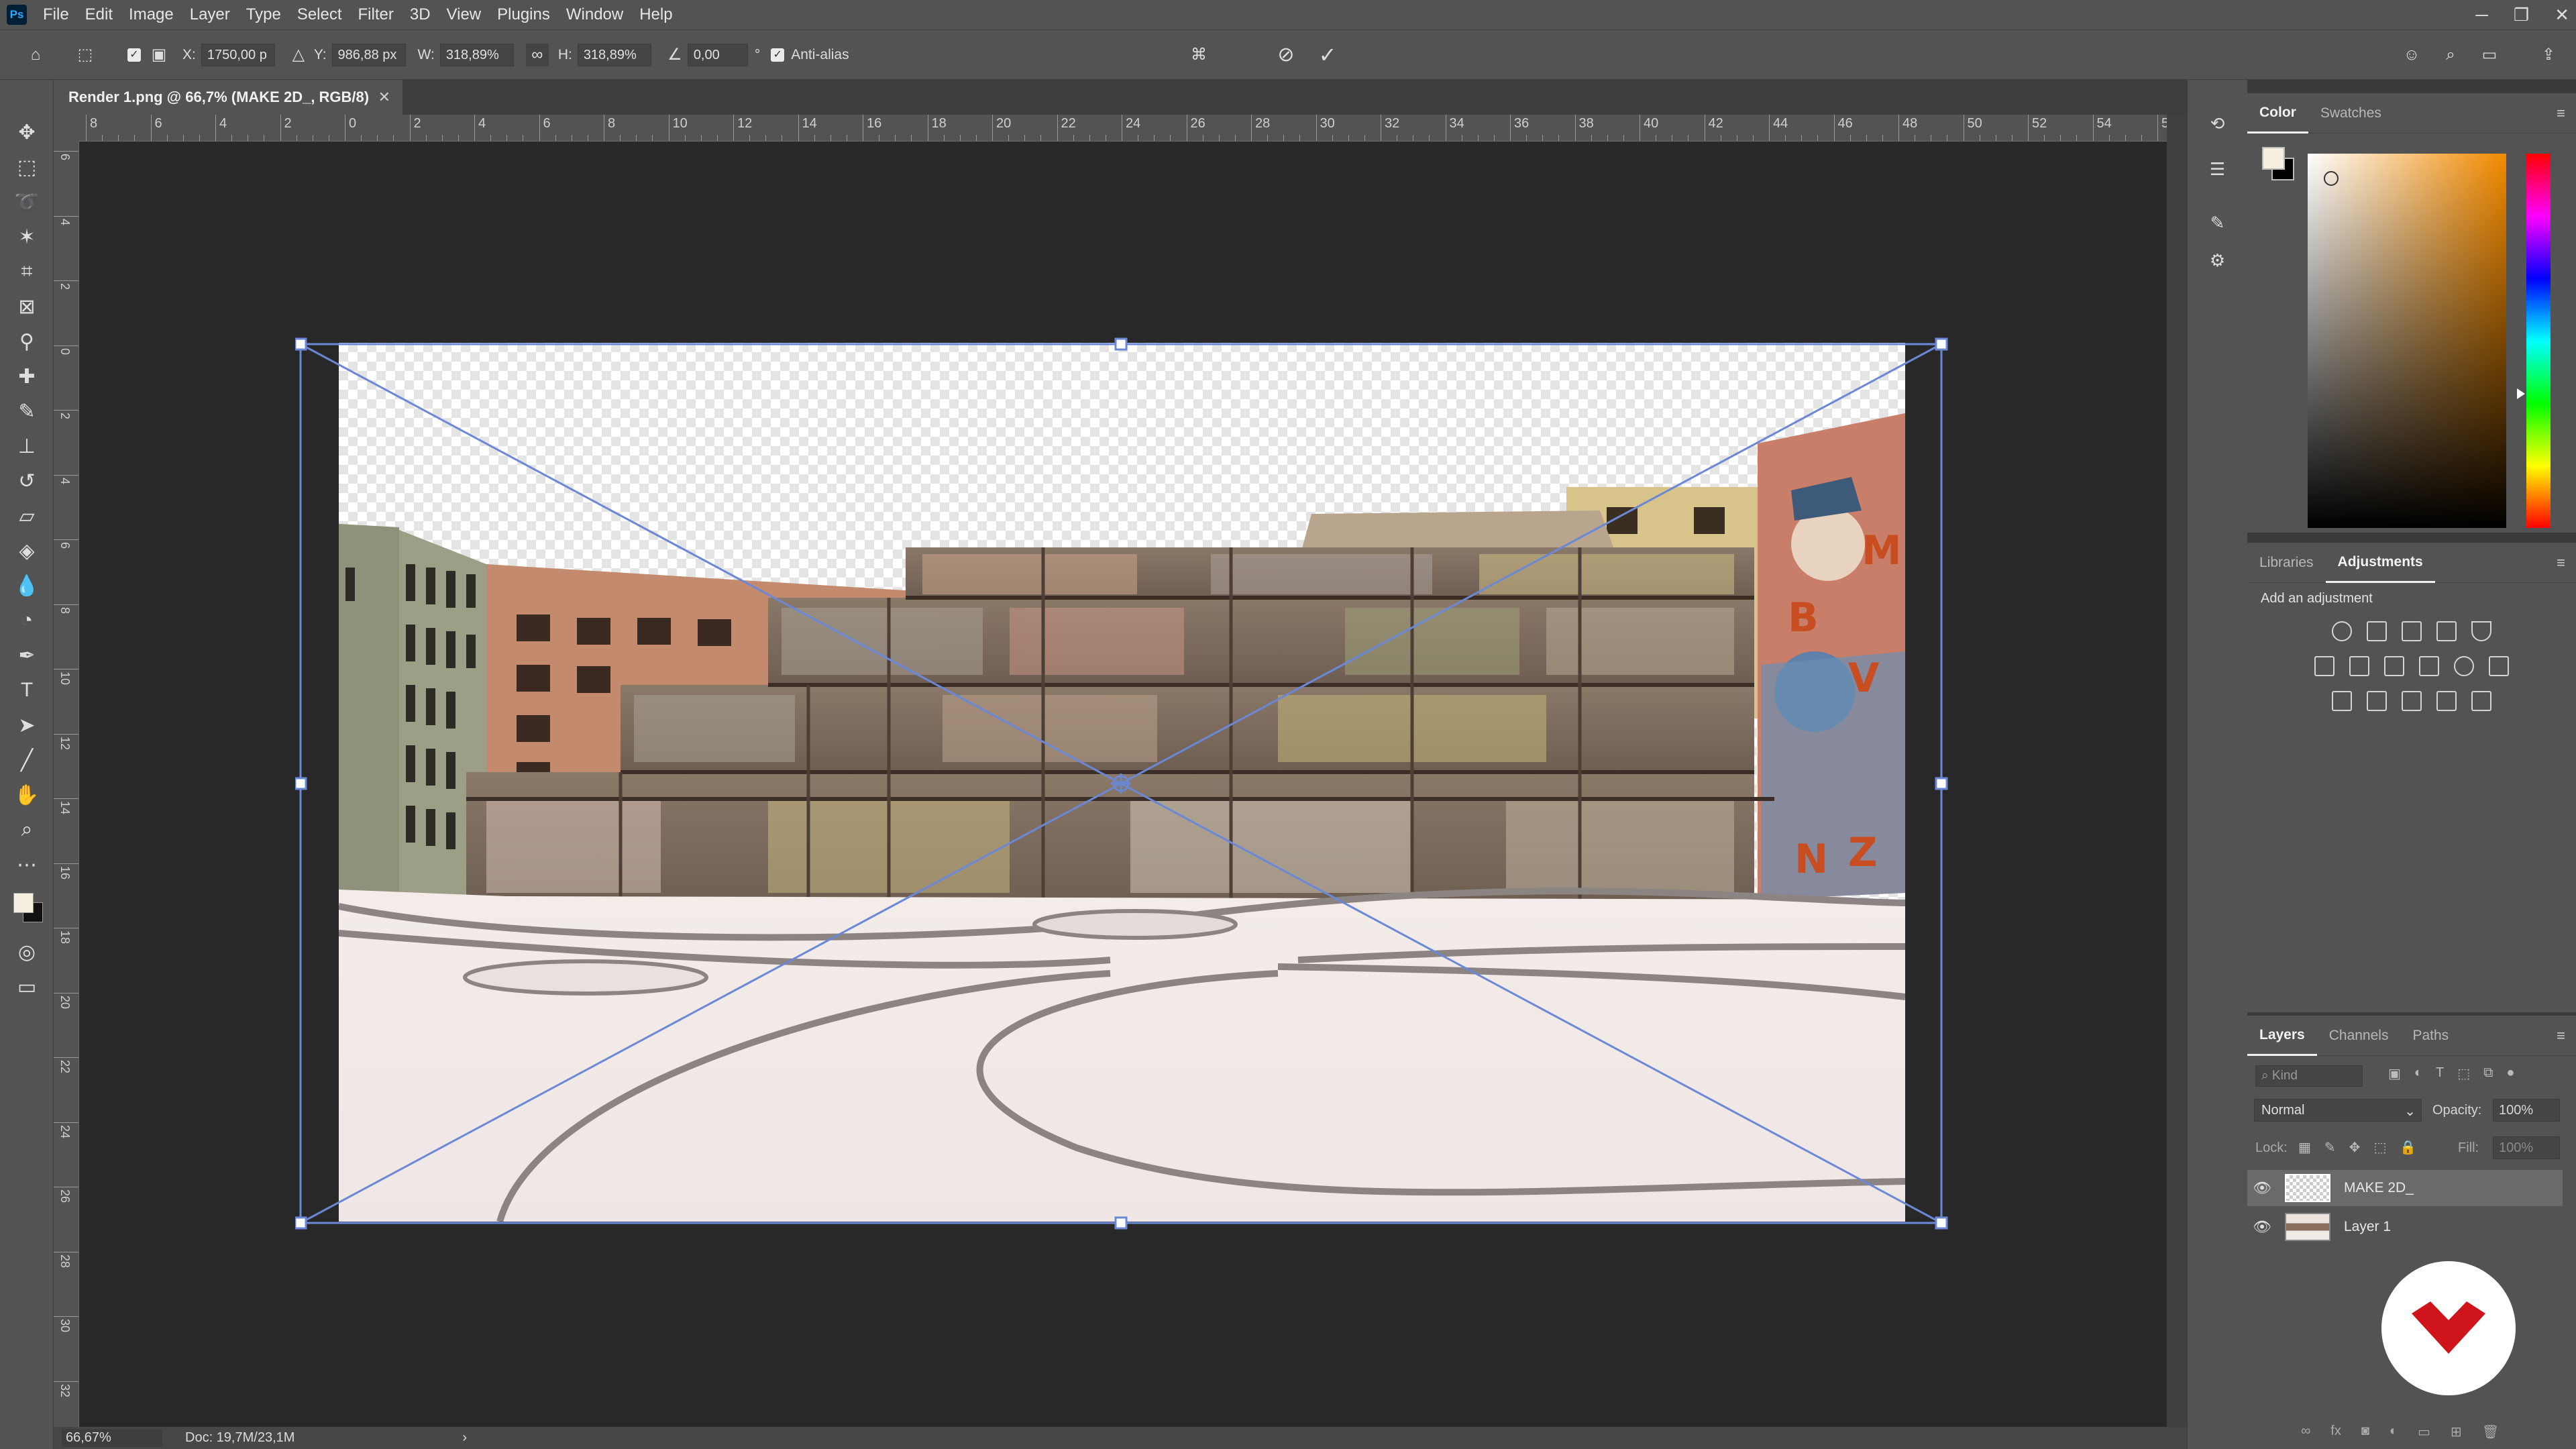  What do you see at coordinates (2359, 666) in the screenshot?
I see `color-balance-icon` at bounding box center [2359, 666].